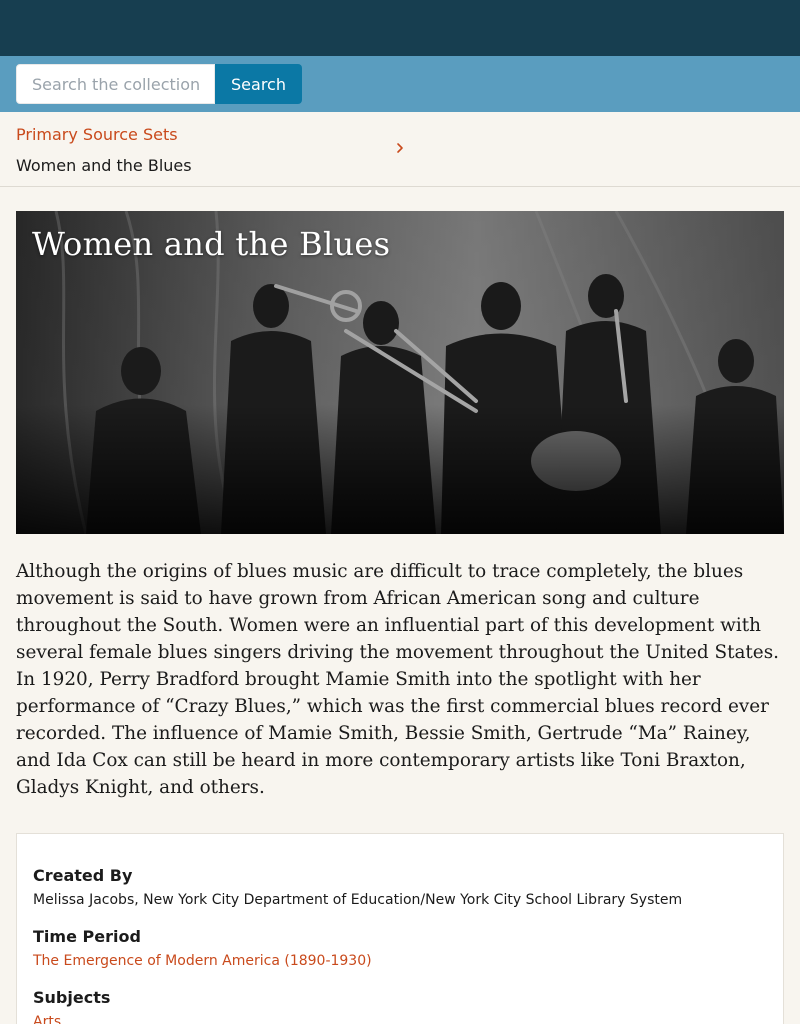 This screenshot has height=1024, width=800. Describe the element at coordinates (211, 244) in the screenshot. I see `page-title: Women and the Blues` at that location.